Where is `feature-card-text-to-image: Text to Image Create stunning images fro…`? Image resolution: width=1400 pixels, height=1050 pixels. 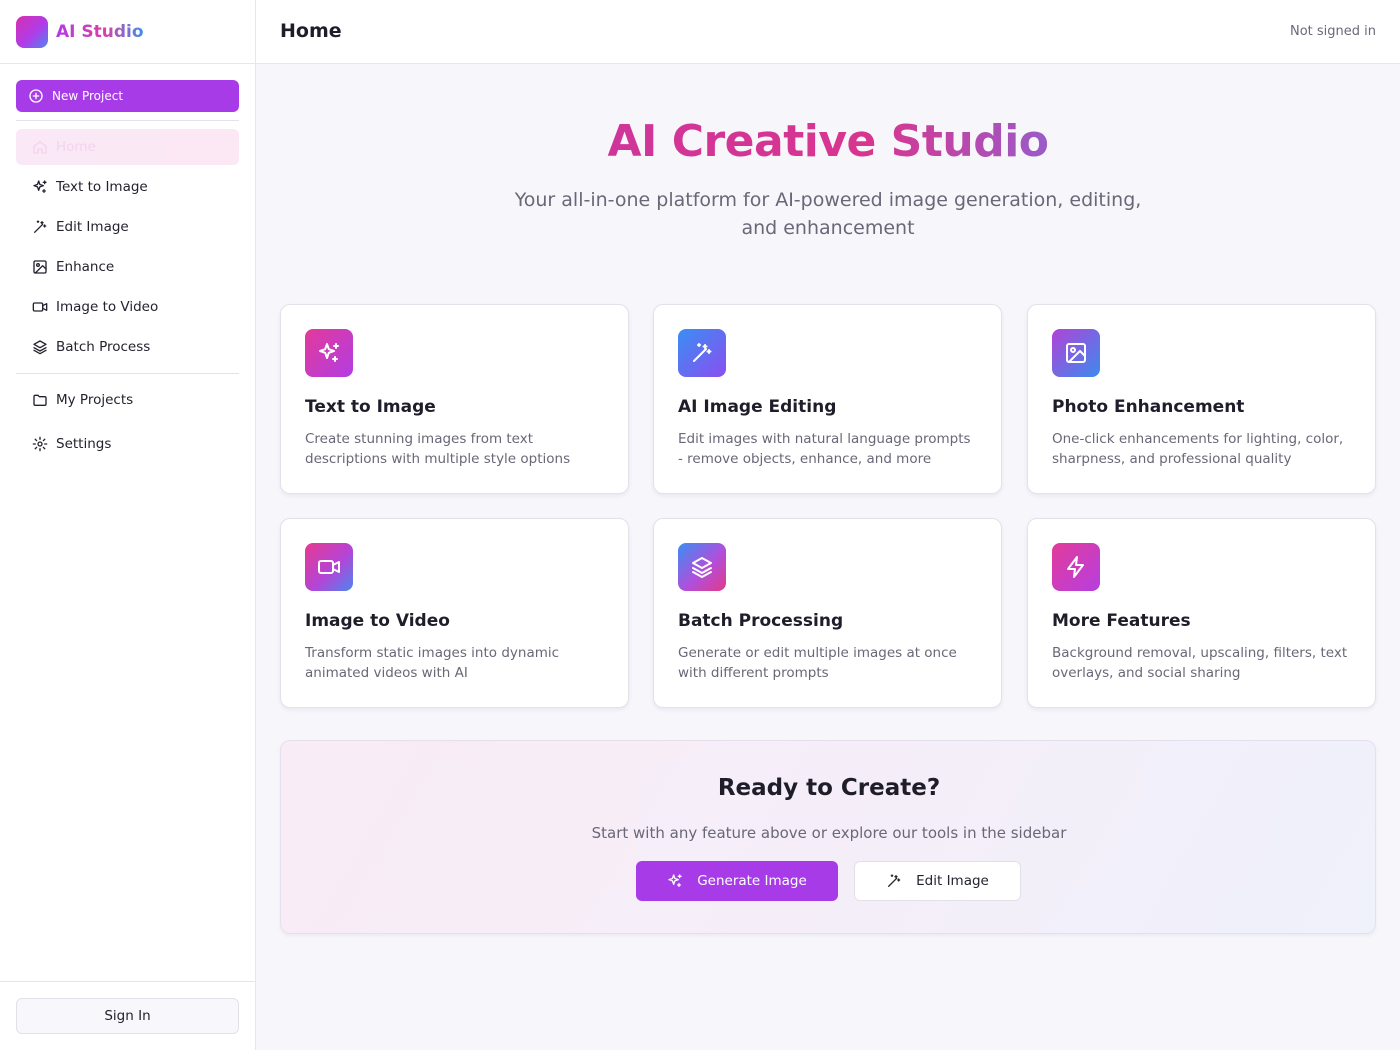
feature-card-text-to-image: Text to Image Create stunning images fro… is located at coordinates (454, 399).